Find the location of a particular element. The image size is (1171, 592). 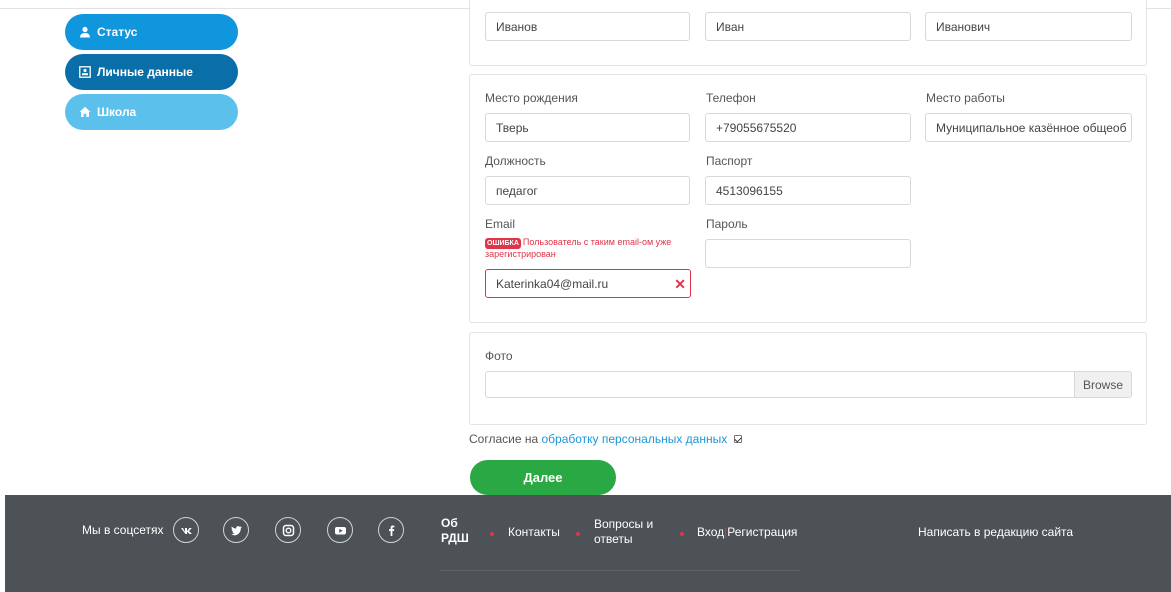

vk-icon is located at coordinates (186, 530).